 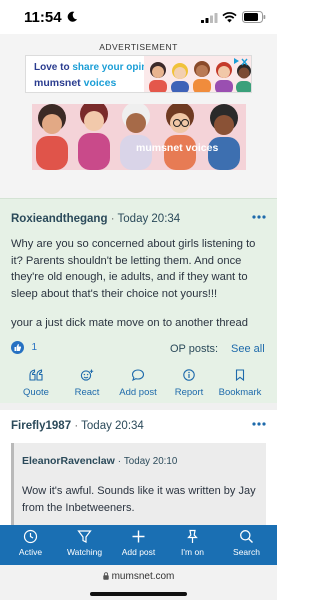 I want to click on status-bar: 11:54, so click(x=138, y=17).